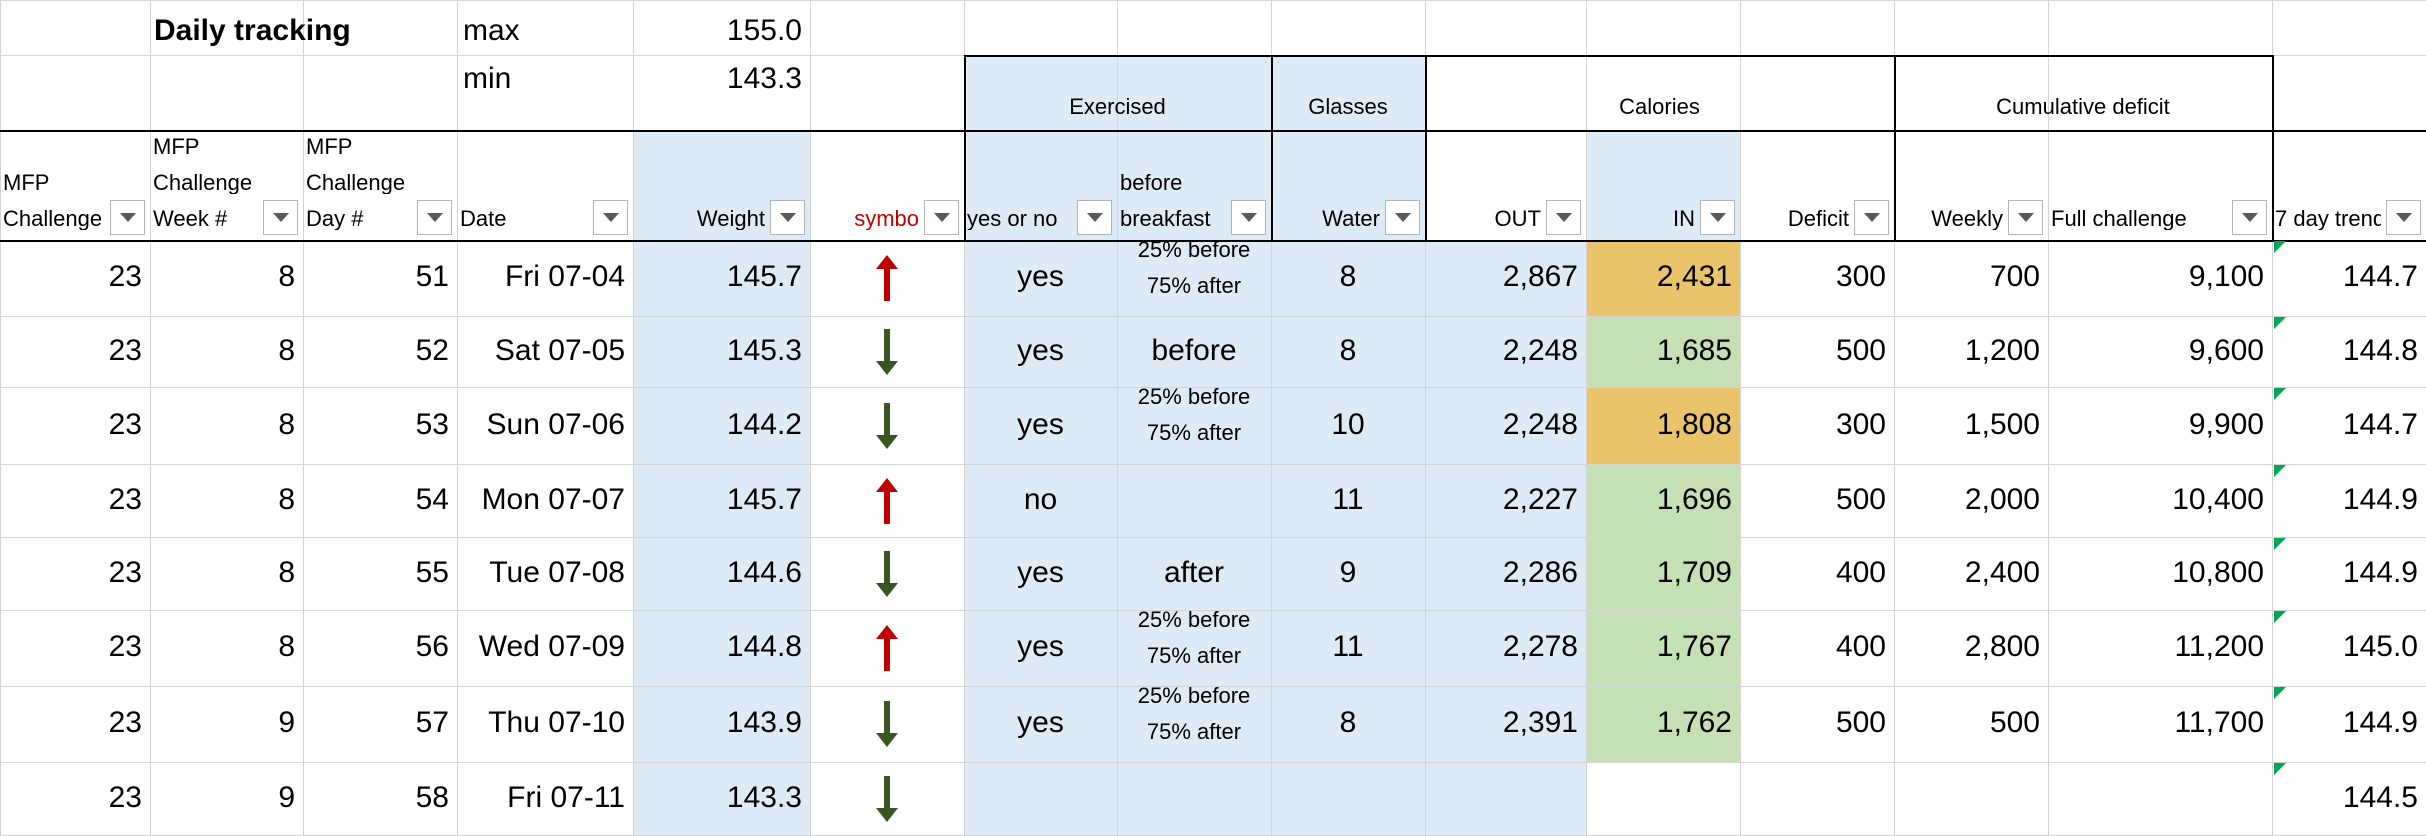 The image size is (2426, 836). Describe the element at coordinates (252, 30) in the screenshot. I see `page-title: Daily tracking` at that location.